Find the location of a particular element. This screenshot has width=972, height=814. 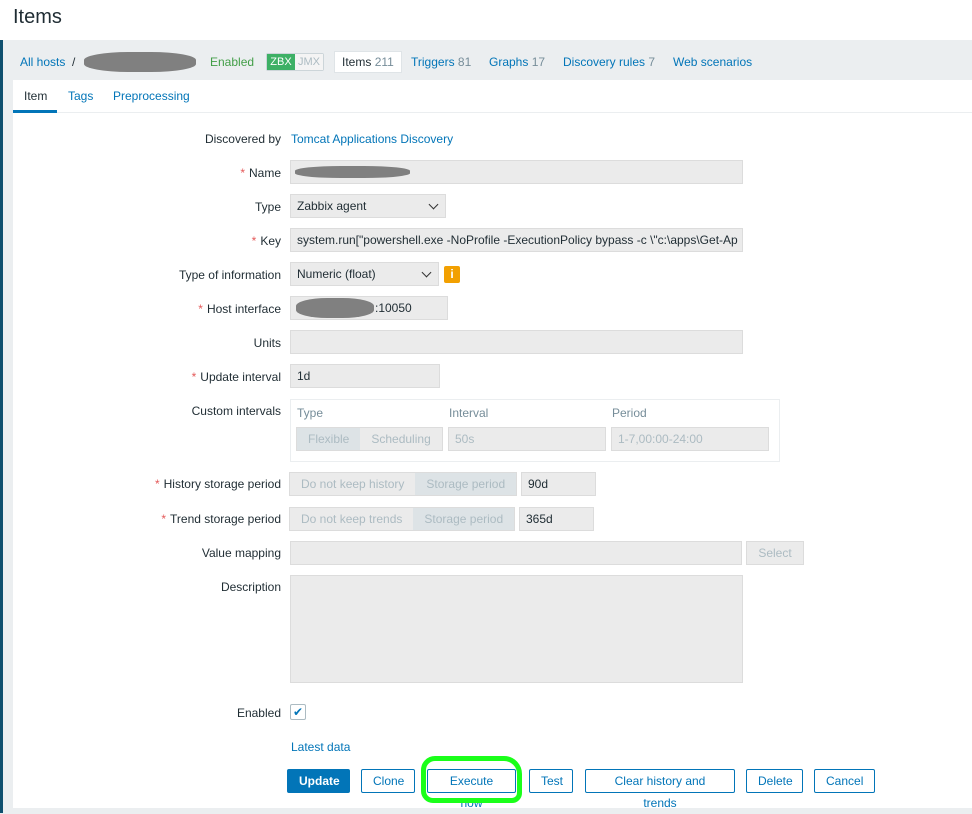

history-toggle: Do not keep history Storage period is located at coordinates (403, 484).